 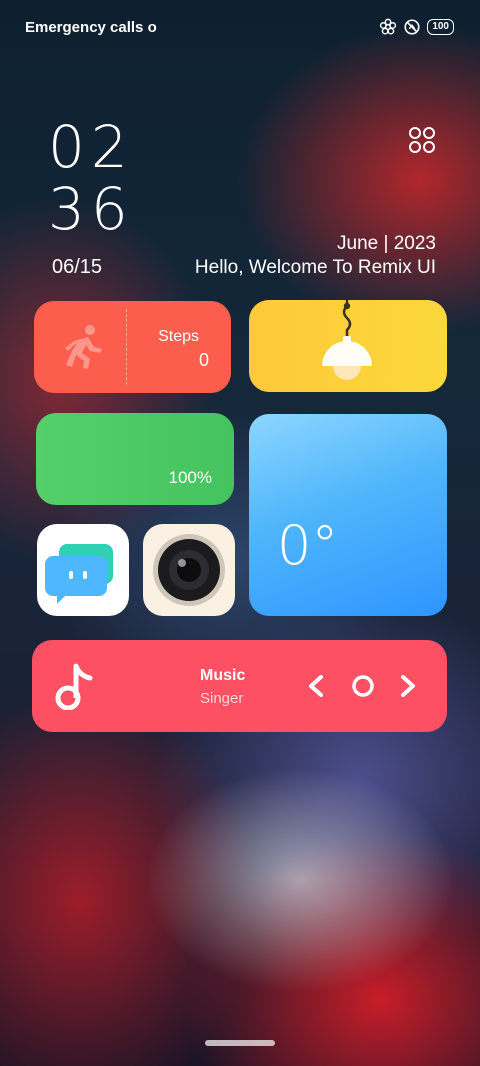 I want to click on lamp-widget, so click(x=348, y=346).